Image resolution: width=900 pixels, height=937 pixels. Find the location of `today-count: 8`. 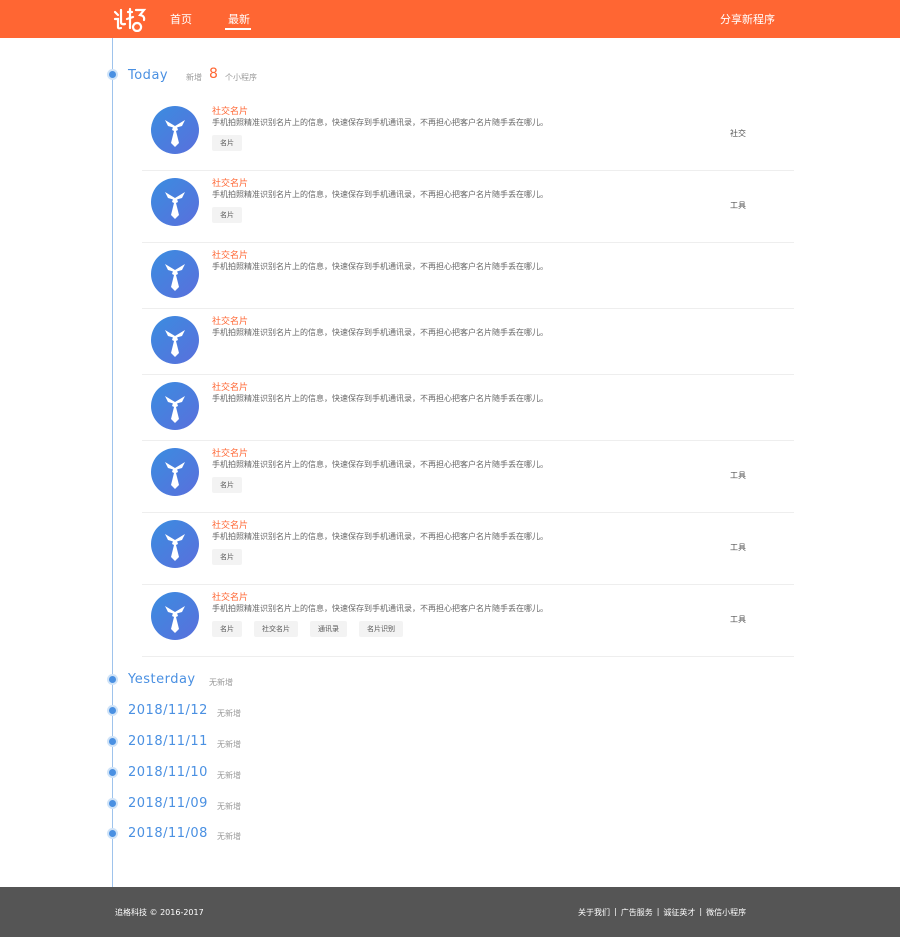

today-count: 8 is located at coordinates (213, 74).